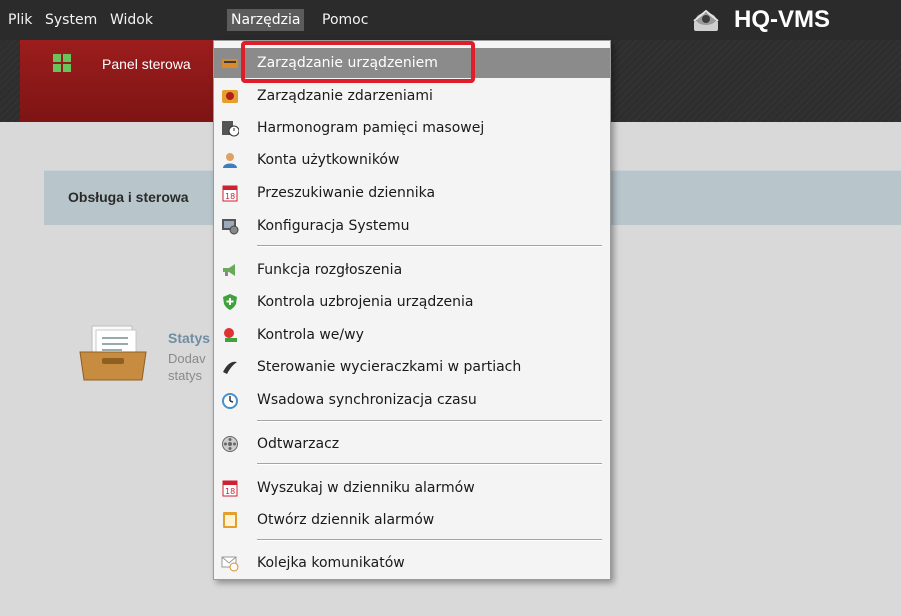 This screenshot has height=616, width=901. Describe the element at coordinates (371, 128) in the screenshot. I see `menu-item-label: Harmonogram pamięci masowej` at that location.